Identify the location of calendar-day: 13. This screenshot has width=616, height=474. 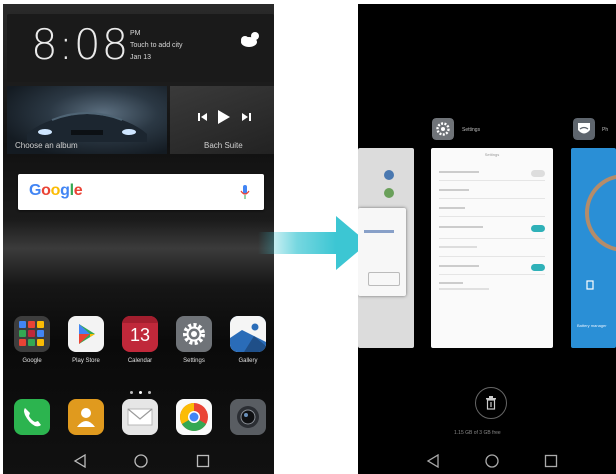
(140, 335).